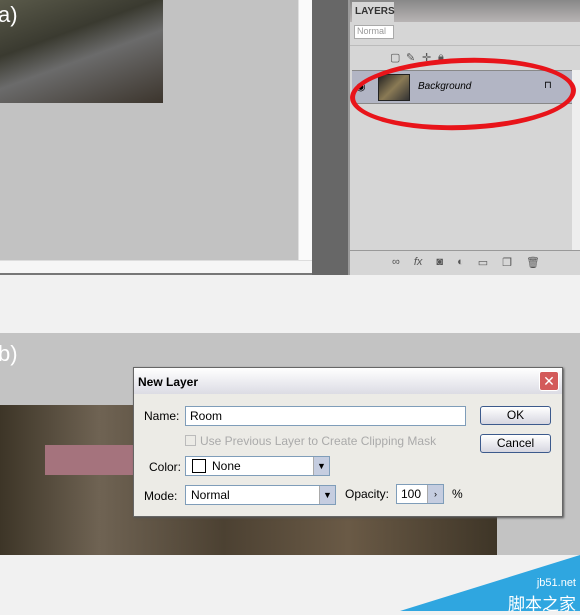  Describe the element at coordinates (156, 267) in the screenshot. I see `horizontal-scrollbar` at that location.